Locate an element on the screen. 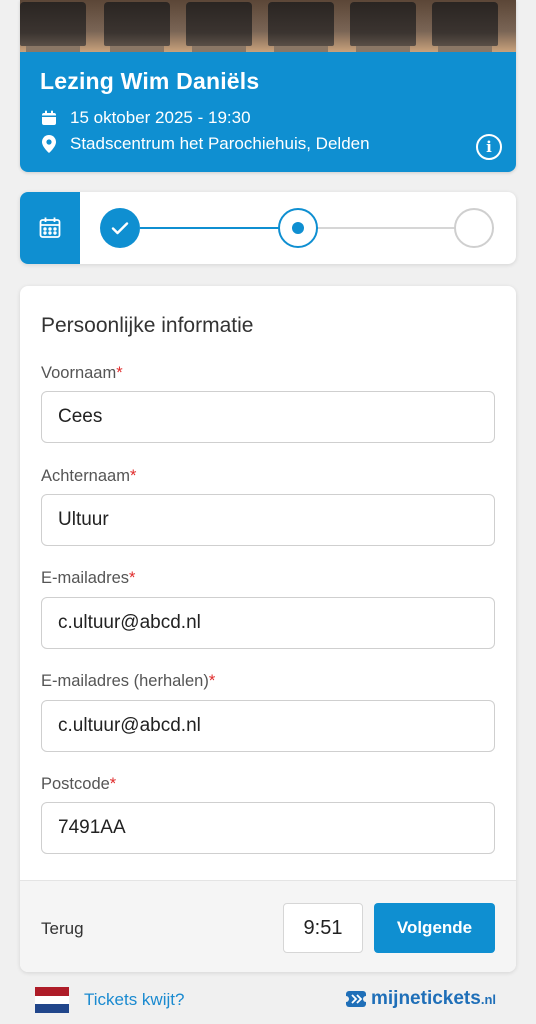 Image resolution: width=536 pixels, height=1024 pixels. last-name-input: Ultuur is located at coordinates (268, 520).